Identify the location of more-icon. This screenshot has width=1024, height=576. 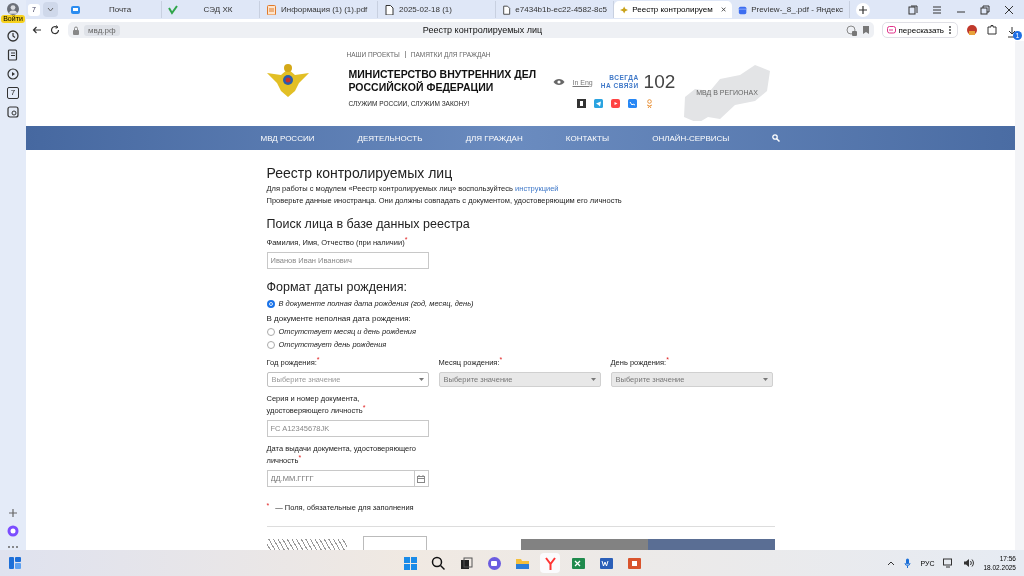
(13, 547).